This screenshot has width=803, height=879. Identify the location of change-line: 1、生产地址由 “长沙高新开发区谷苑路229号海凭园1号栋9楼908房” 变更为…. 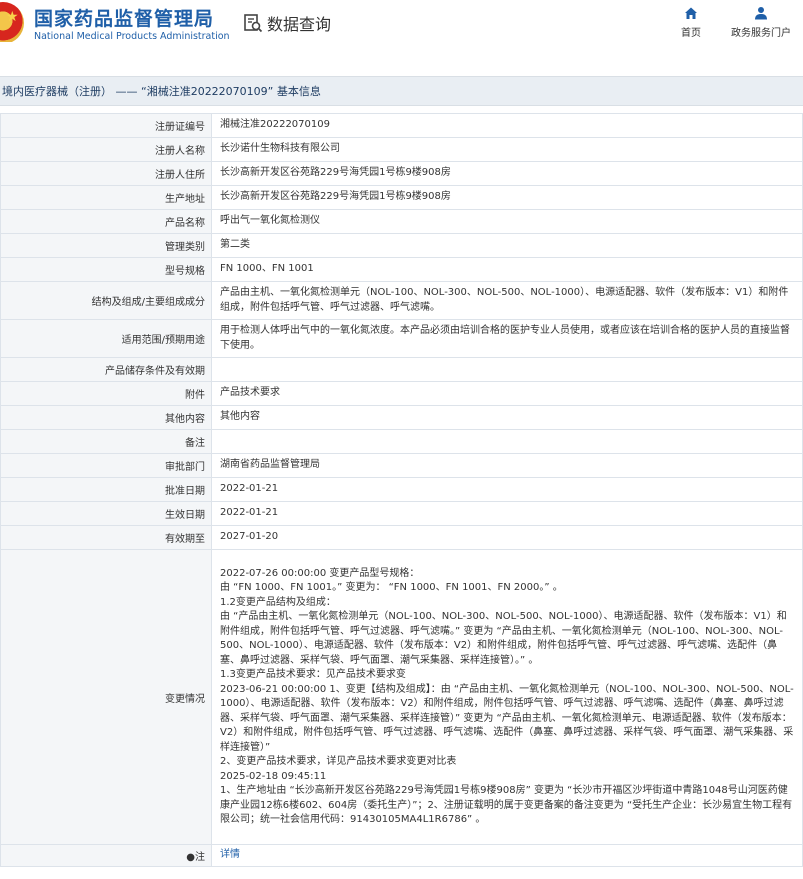
(506, 805).